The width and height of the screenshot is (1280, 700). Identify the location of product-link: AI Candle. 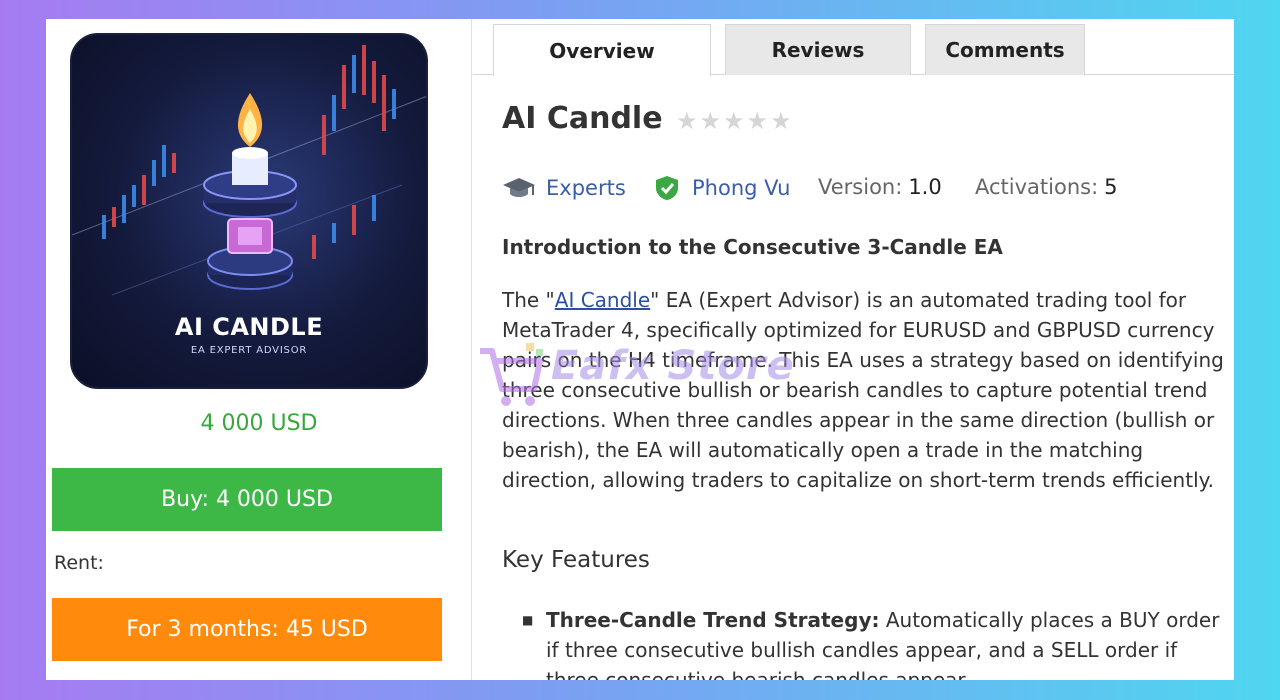
(602, 300).